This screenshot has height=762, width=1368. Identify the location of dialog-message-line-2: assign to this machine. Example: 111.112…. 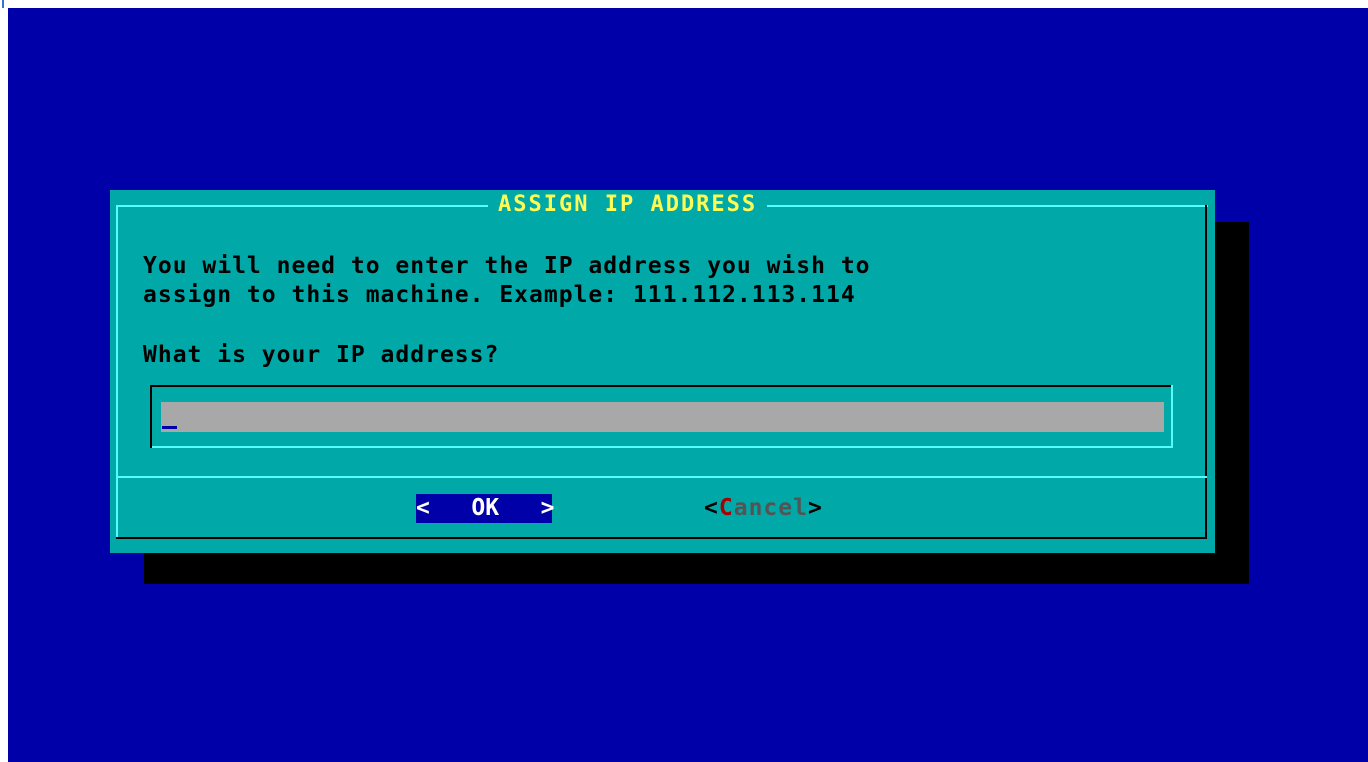
(499, 295).